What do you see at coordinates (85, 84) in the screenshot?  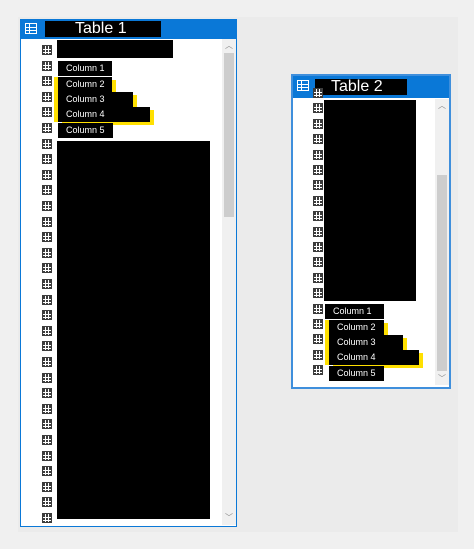 I see `table-1-column-2: Column 2` at bounding box center [85, 84].